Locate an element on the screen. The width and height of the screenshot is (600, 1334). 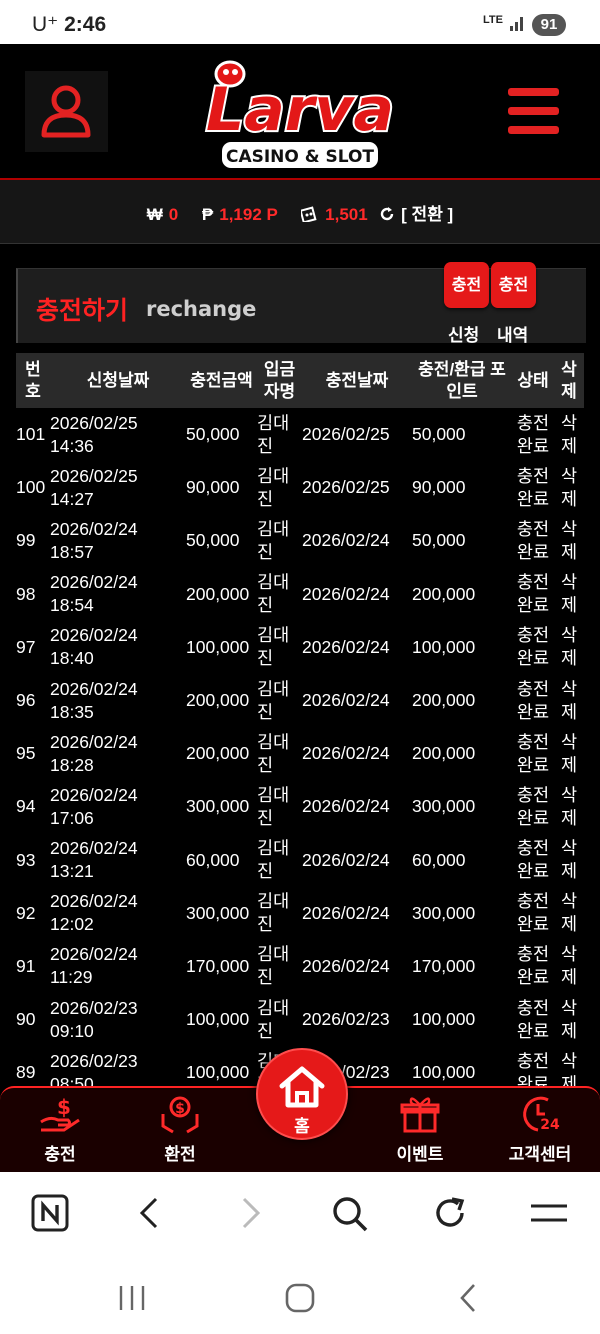
cell-no: 94 is located at coordinates (26, 806).